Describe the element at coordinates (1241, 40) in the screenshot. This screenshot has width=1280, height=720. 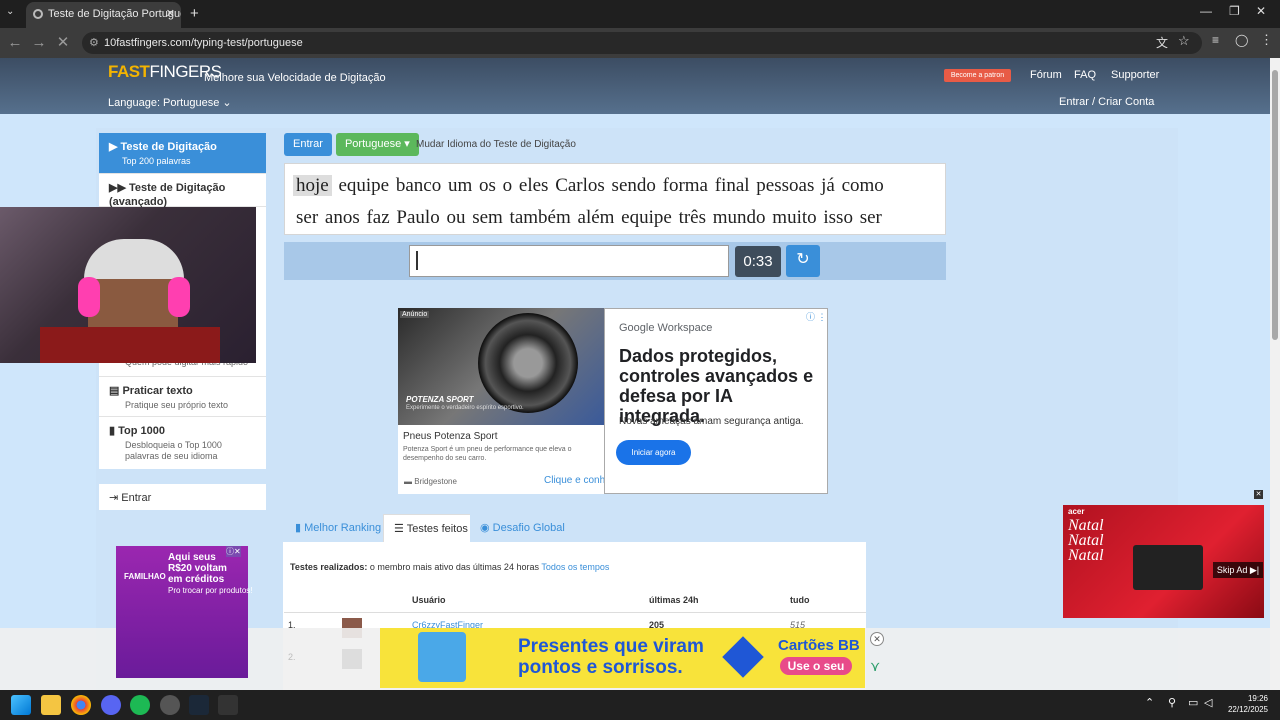
I see `profile-icon: ◯` at that location.